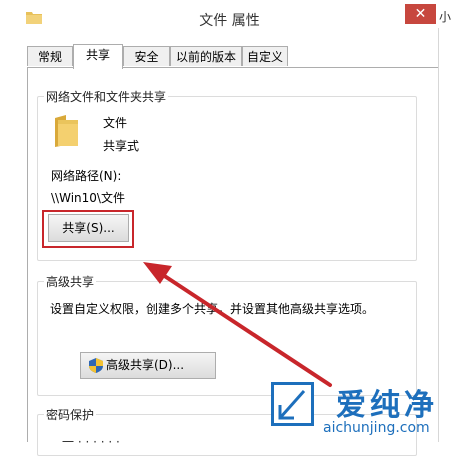  What do you see at coordinates (121, 146) in the screenshot?
I see `share-status: 共享式` at bounding box center [121, 146].